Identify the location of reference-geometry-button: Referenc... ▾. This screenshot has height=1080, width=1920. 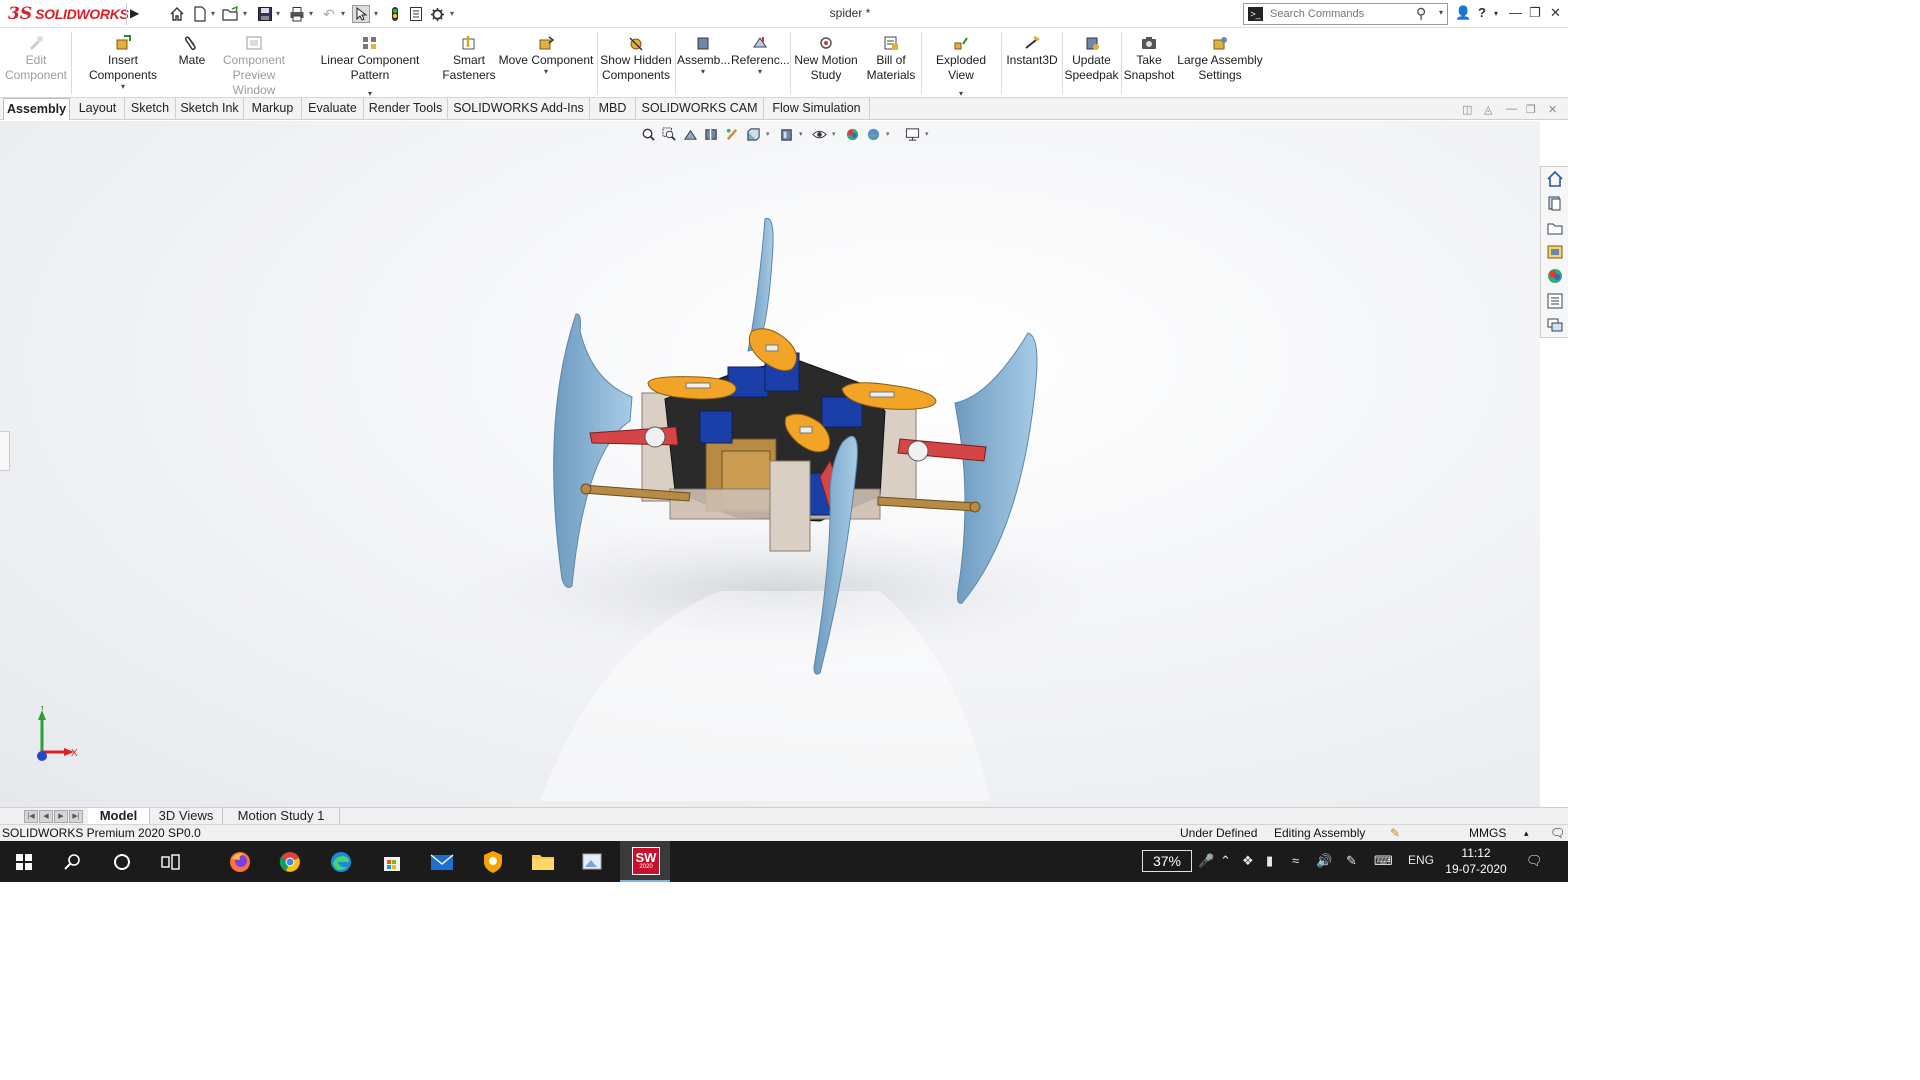
(760, 63).